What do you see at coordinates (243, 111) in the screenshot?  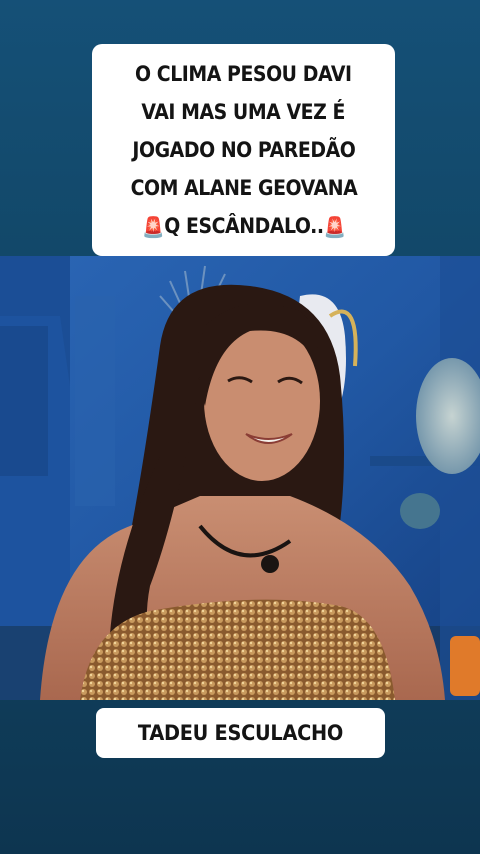 I see `caption-line-2: VAI MAS UMA VEZ É` at bounding box center [243, 111].